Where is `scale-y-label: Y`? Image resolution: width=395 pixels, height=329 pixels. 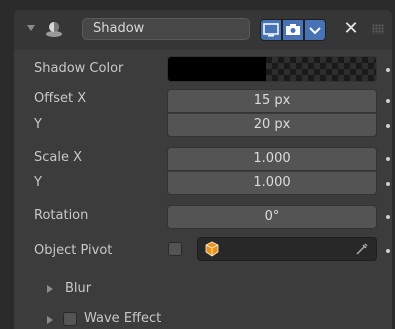 scale-y-label: Y is located at coordinates (38, 182).